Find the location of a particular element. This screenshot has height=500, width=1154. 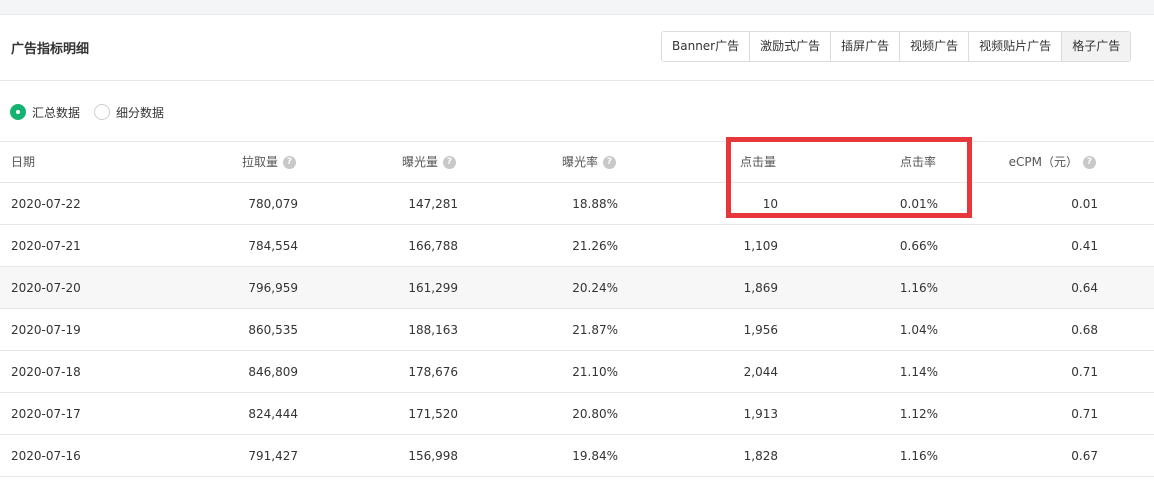

cell-clicks: 1,869 is located at coordinates (760, 288).